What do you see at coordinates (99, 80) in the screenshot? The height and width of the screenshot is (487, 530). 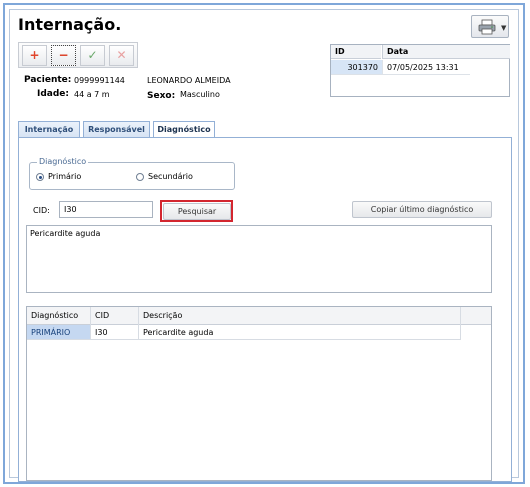 I see `patient-id: 0999991144` at bounding box center [99, 80].